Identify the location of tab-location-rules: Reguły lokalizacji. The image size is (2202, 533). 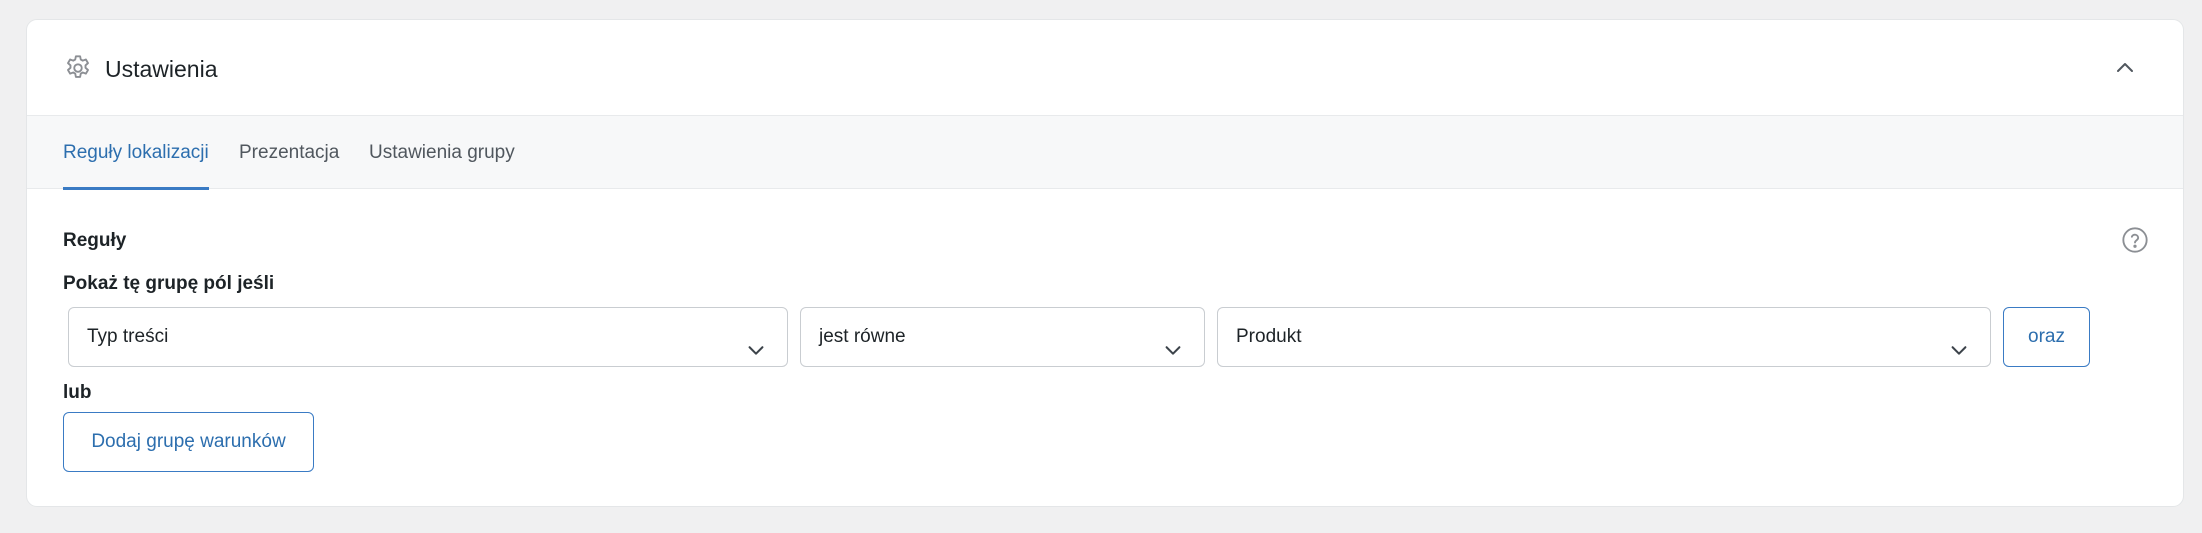
(136, 153).